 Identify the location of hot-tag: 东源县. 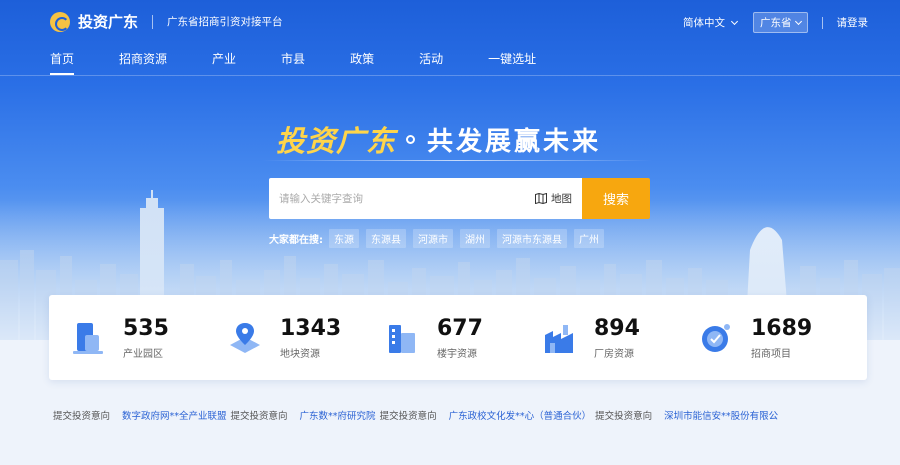
(386, 238).